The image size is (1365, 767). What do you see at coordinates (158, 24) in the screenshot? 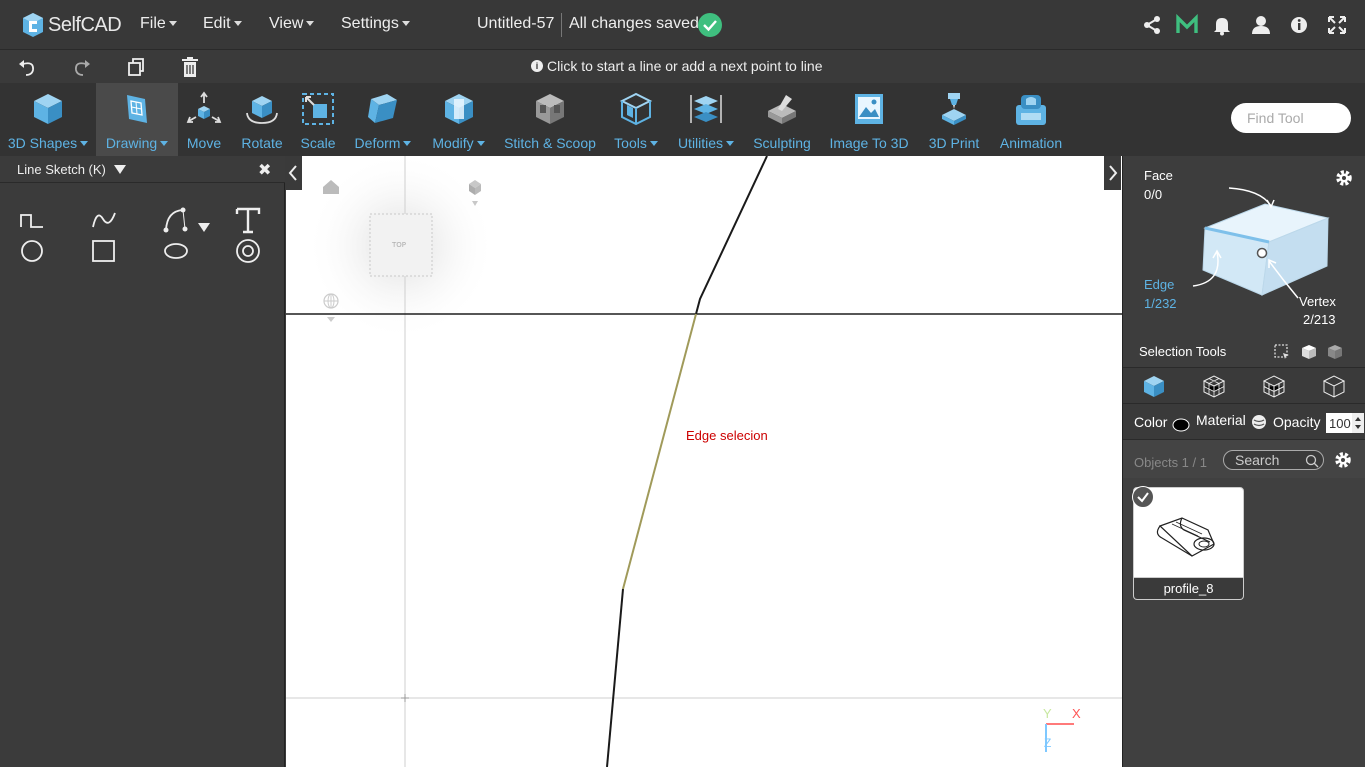
I see `menu-file: File` at bounding box center [158, 24].